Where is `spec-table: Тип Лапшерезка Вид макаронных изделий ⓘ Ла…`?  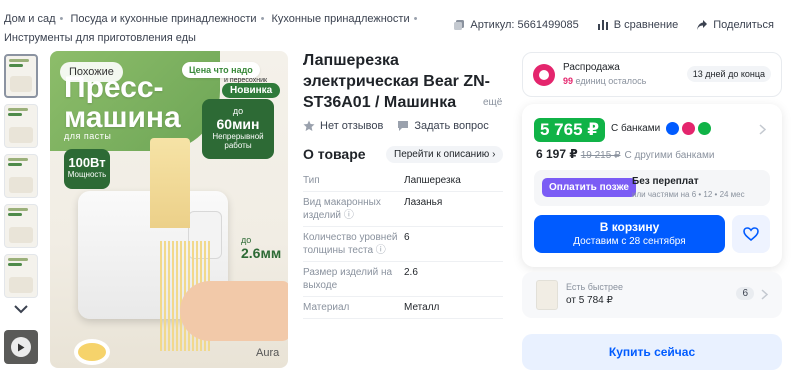 spec-table: Тип Лапшерезка Вид макаронных изделий ⓘ Ла… is located at coordinates (403, 244).